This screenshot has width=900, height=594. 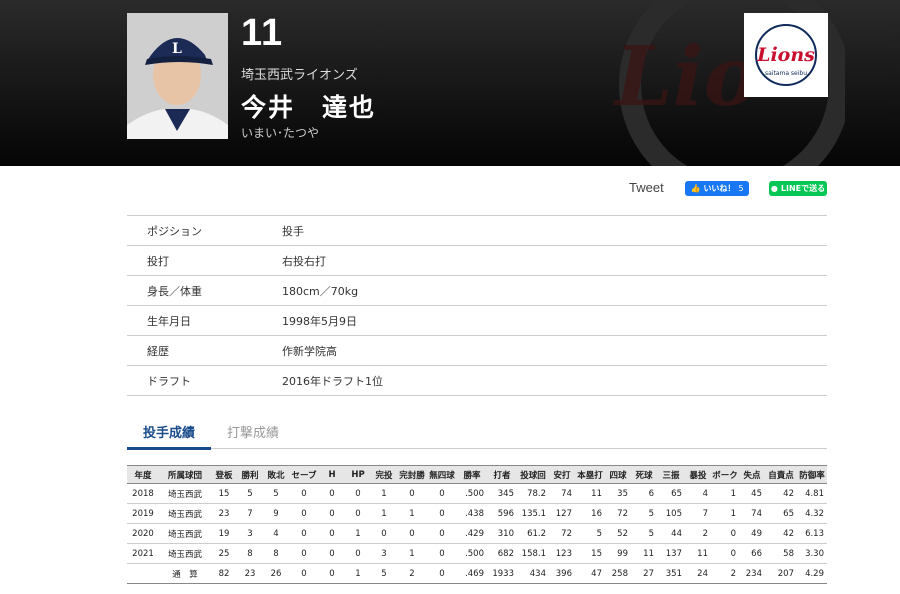 What do you see at coordinates (169, 436) in the screenshot?
I see `tab-pitching-stats: 投手成績` at bounding box center [169, 436].